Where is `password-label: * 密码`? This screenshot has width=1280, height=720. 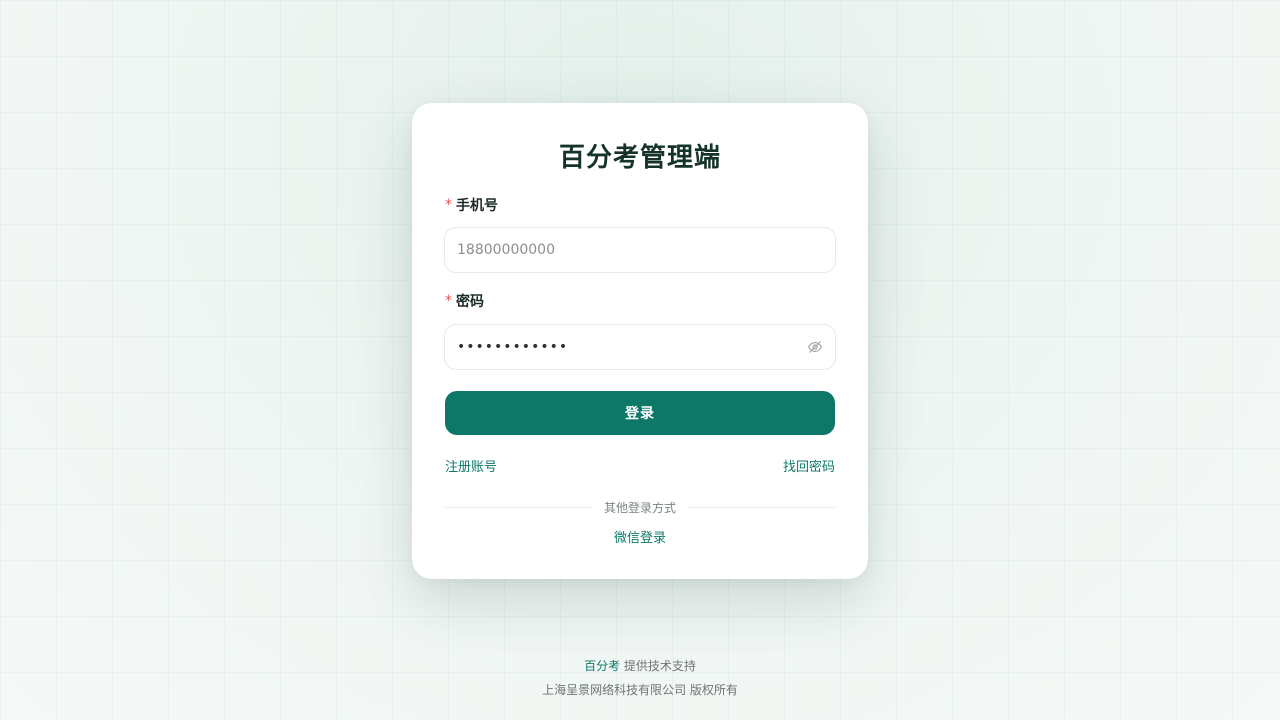 password-label: * 密码 is located at coordinates (464, 301).